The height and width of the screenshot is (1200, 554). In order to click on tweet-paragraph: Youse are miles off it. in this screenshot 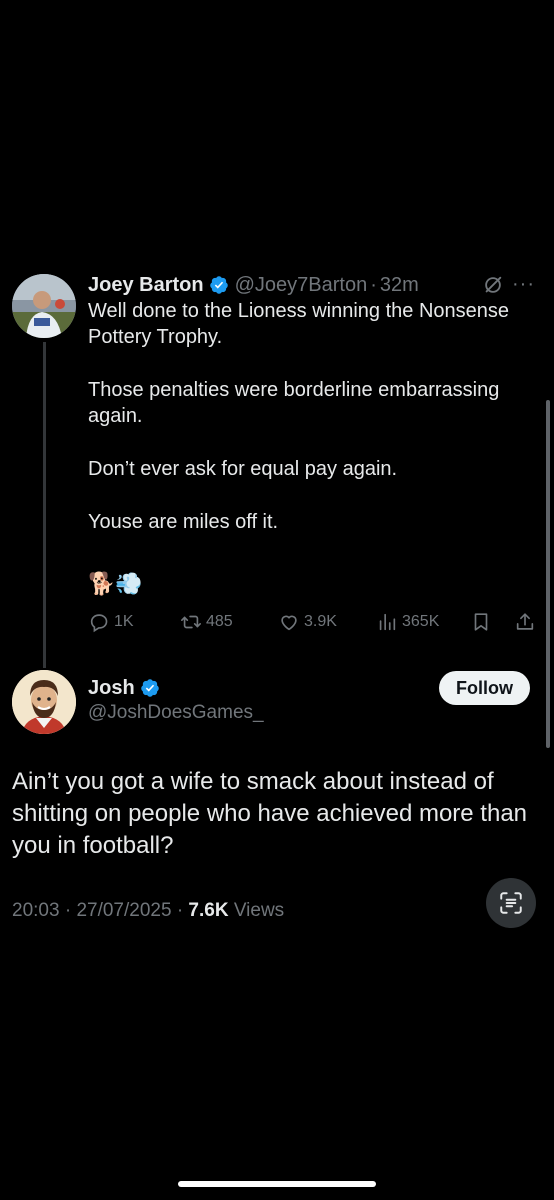, I will do `click(183, 522)`.